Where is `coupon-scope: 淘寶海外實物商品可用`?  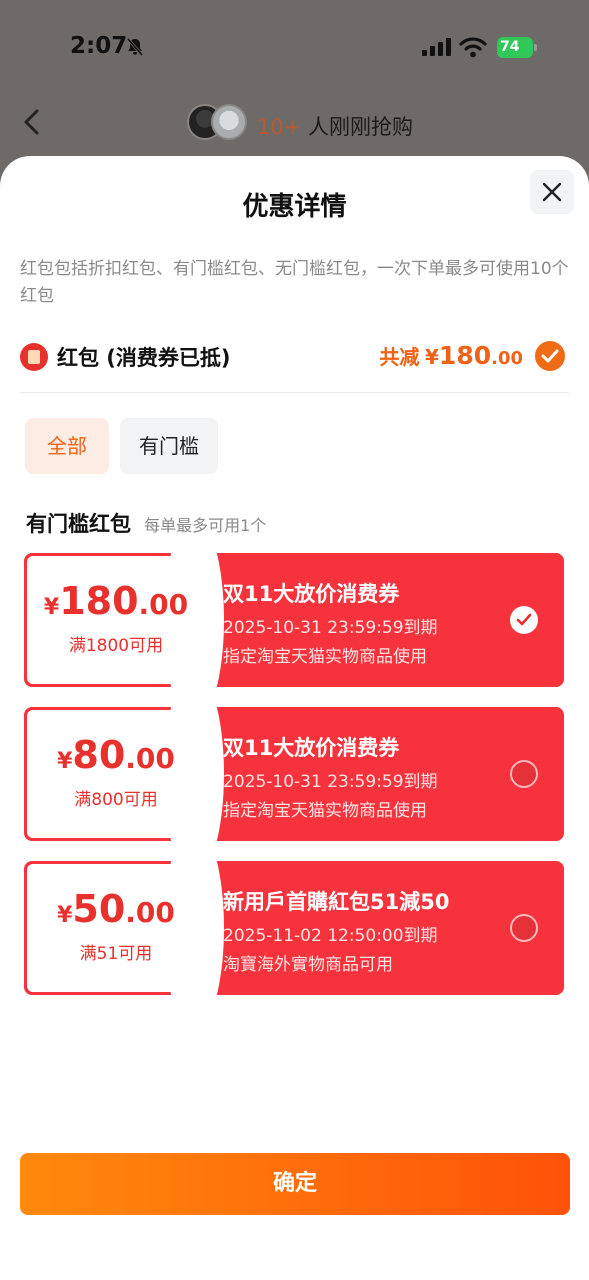 coupon-scope: 淘寶海外實物商品可用 is located at coordinates (308, 965).